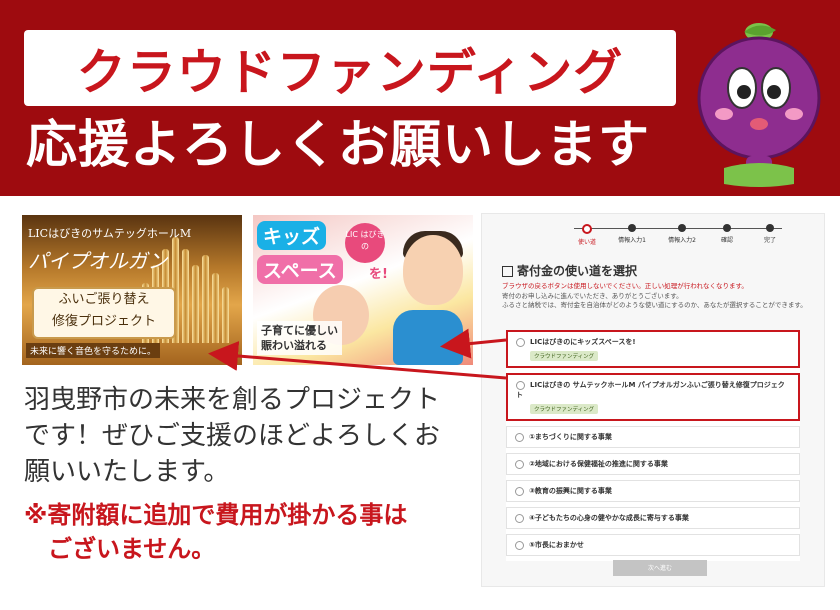 Image resolution: width=840 pixels, height=610 pixels. I want to click on banner-subtitle: 応援よろしくお願いします, so click(338, 145).